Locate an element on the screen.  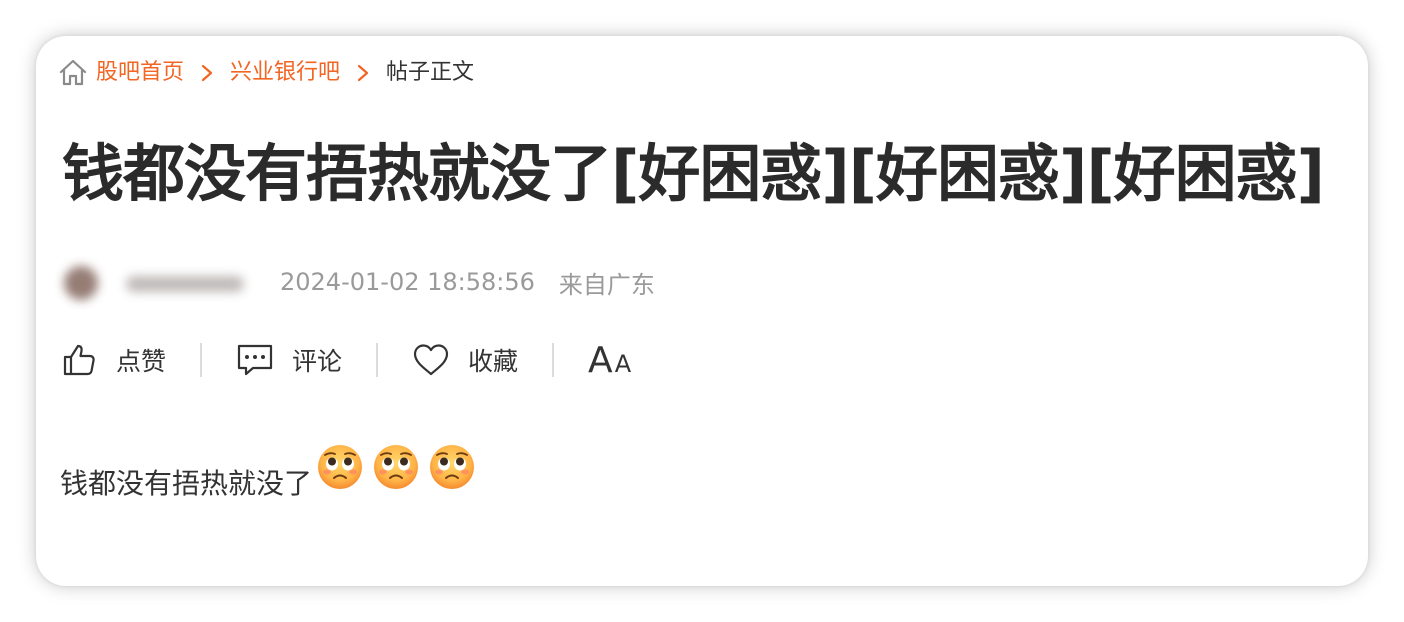
breadcrumb-current: 帖子正文 is located at coordinates (430, 72).